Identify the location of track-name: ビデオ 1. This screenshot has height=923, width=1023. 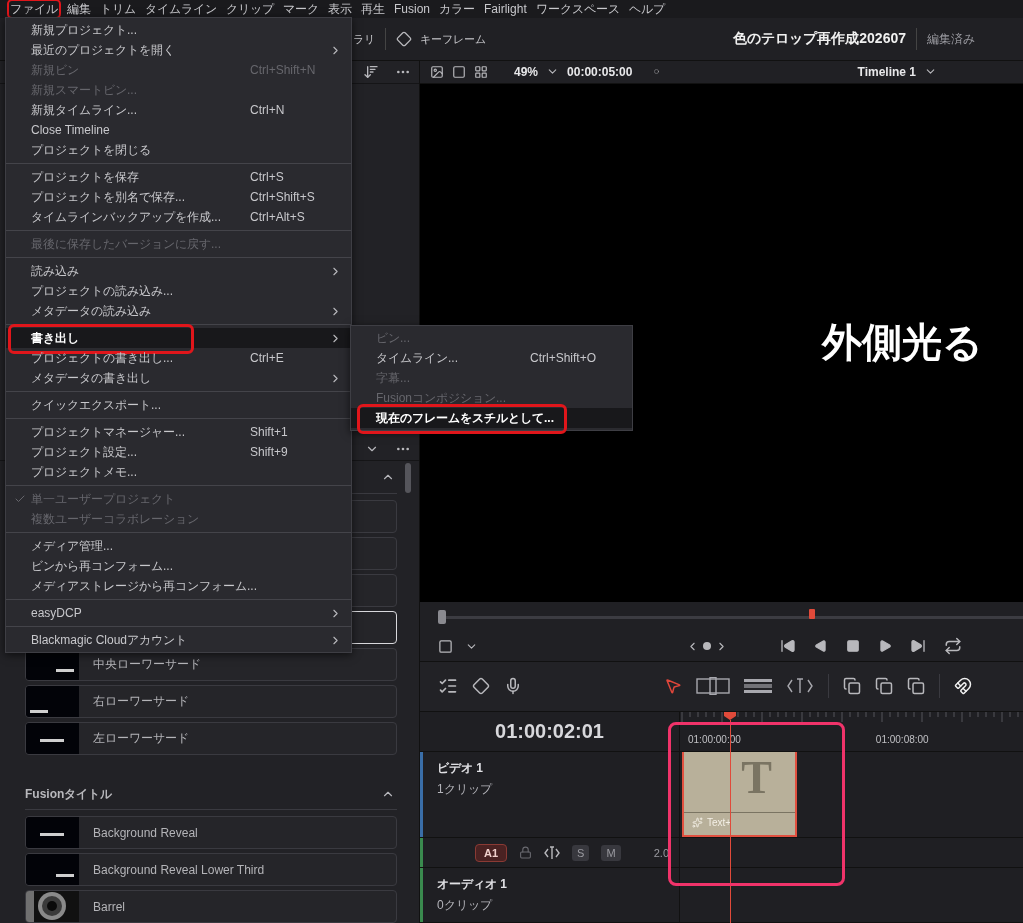
(460, 768).